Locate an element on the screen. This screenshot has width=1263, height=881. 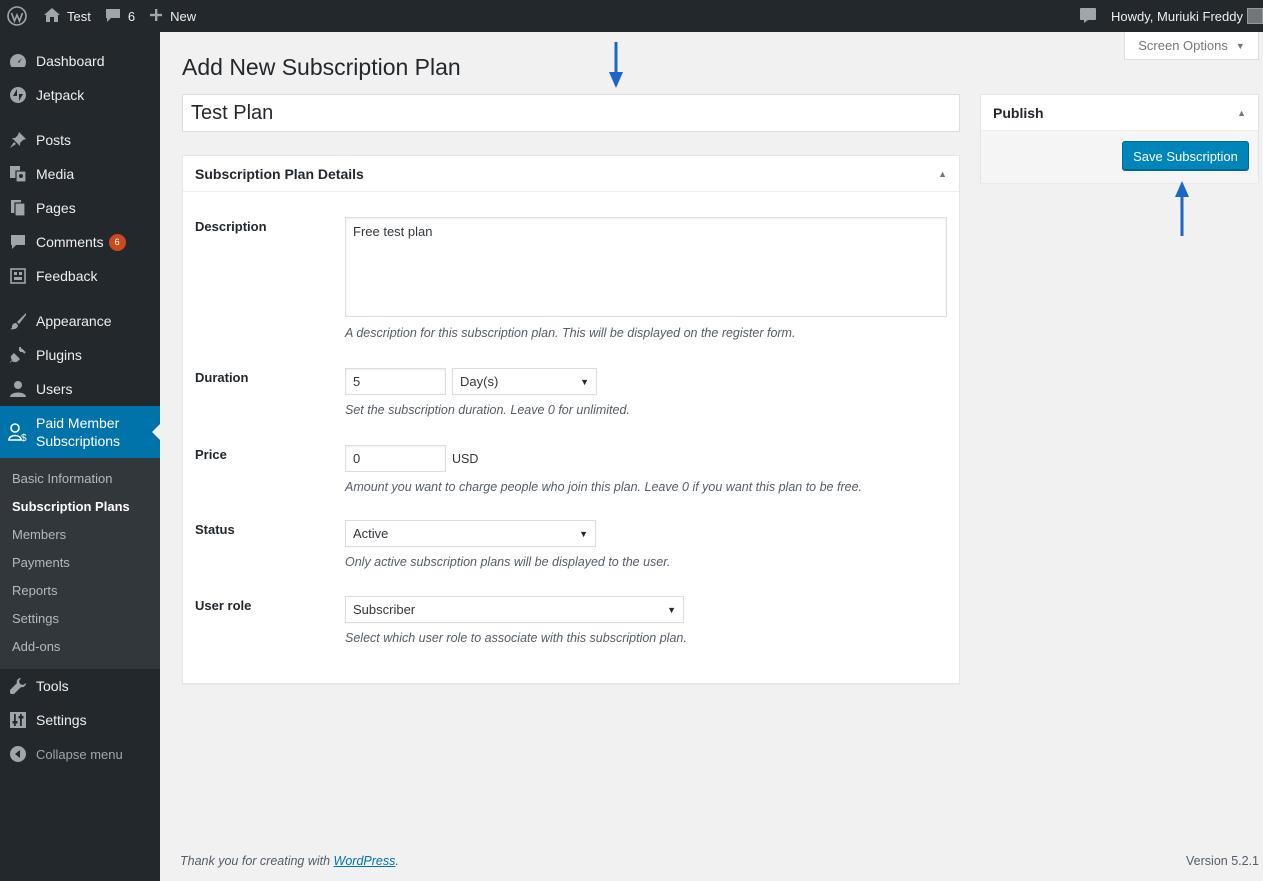
status-select: Active ▼ is located at coordinates (470, 533).